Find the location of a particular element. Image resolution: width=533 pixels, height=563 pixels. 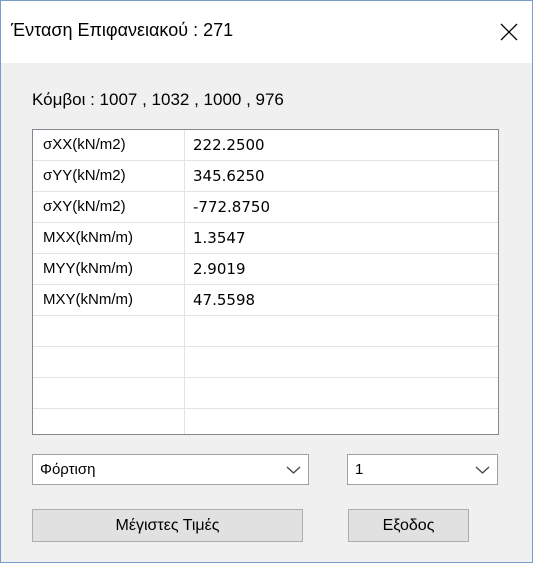

quantity-name: MYY(kNm/m) is located at coordinates (109, 269).